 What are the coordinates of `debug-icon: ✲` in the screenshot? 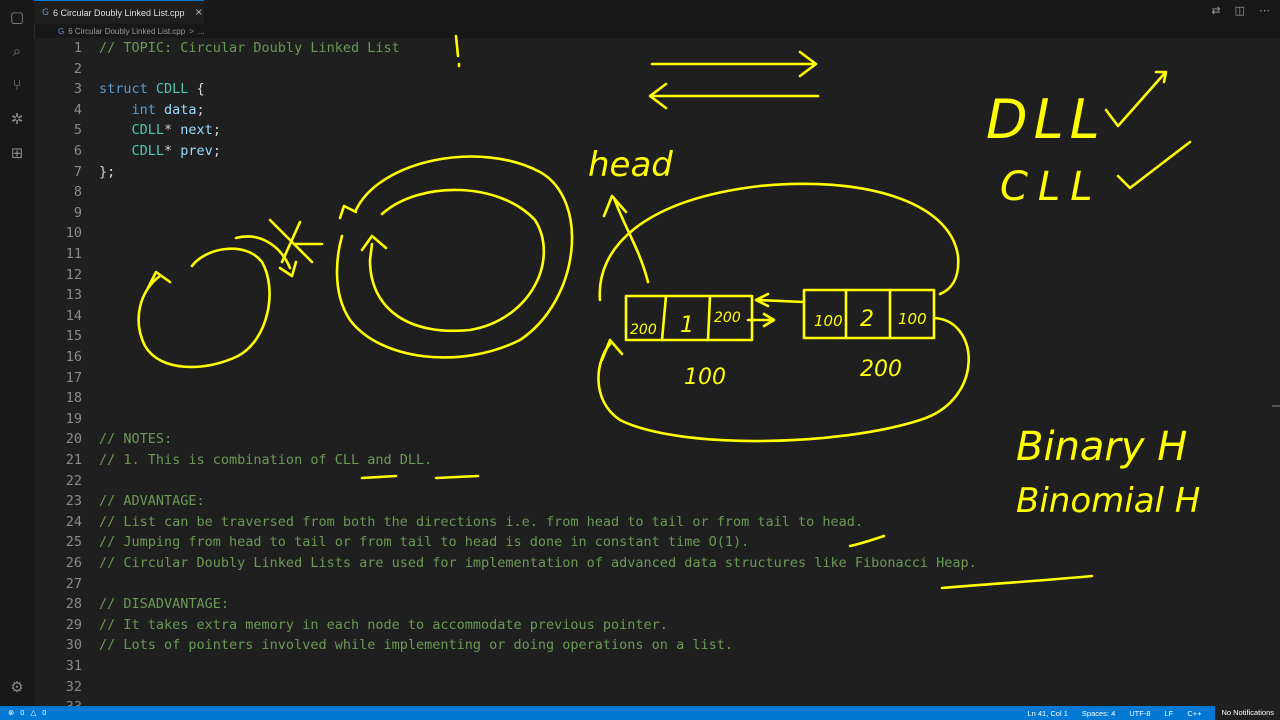 It's located at (17, 119).